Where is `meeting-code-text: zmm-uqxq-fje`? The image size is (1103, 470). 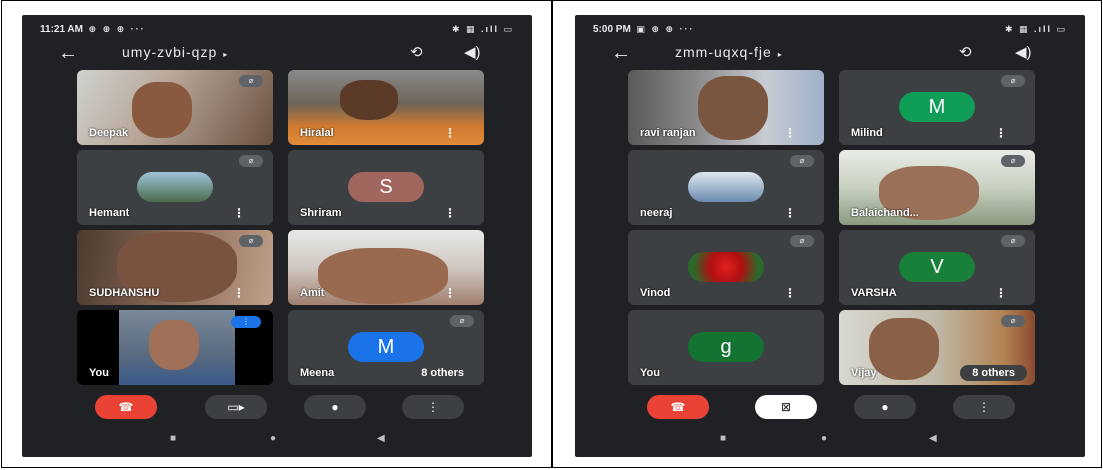 meeting-code-text: zmm-uqxq-fje is located at coordinates (723, 52).